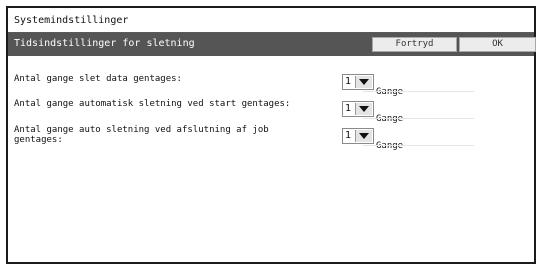 The width and height of the screenshot is (537, 265). What do you see at coordinates (98, 79) in the screenshot?
I see `setting-label-delete-data: Antal gange slet data gentages:` at bounding box center [98, 79].